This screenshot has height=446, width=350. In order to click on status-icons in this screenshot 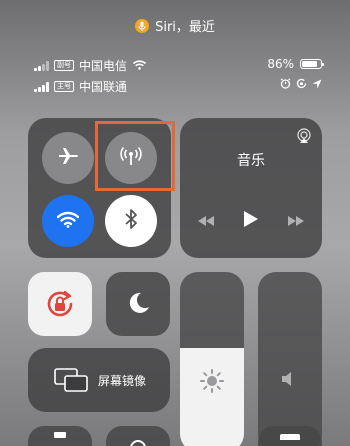, I will do `click(301, 85)`.